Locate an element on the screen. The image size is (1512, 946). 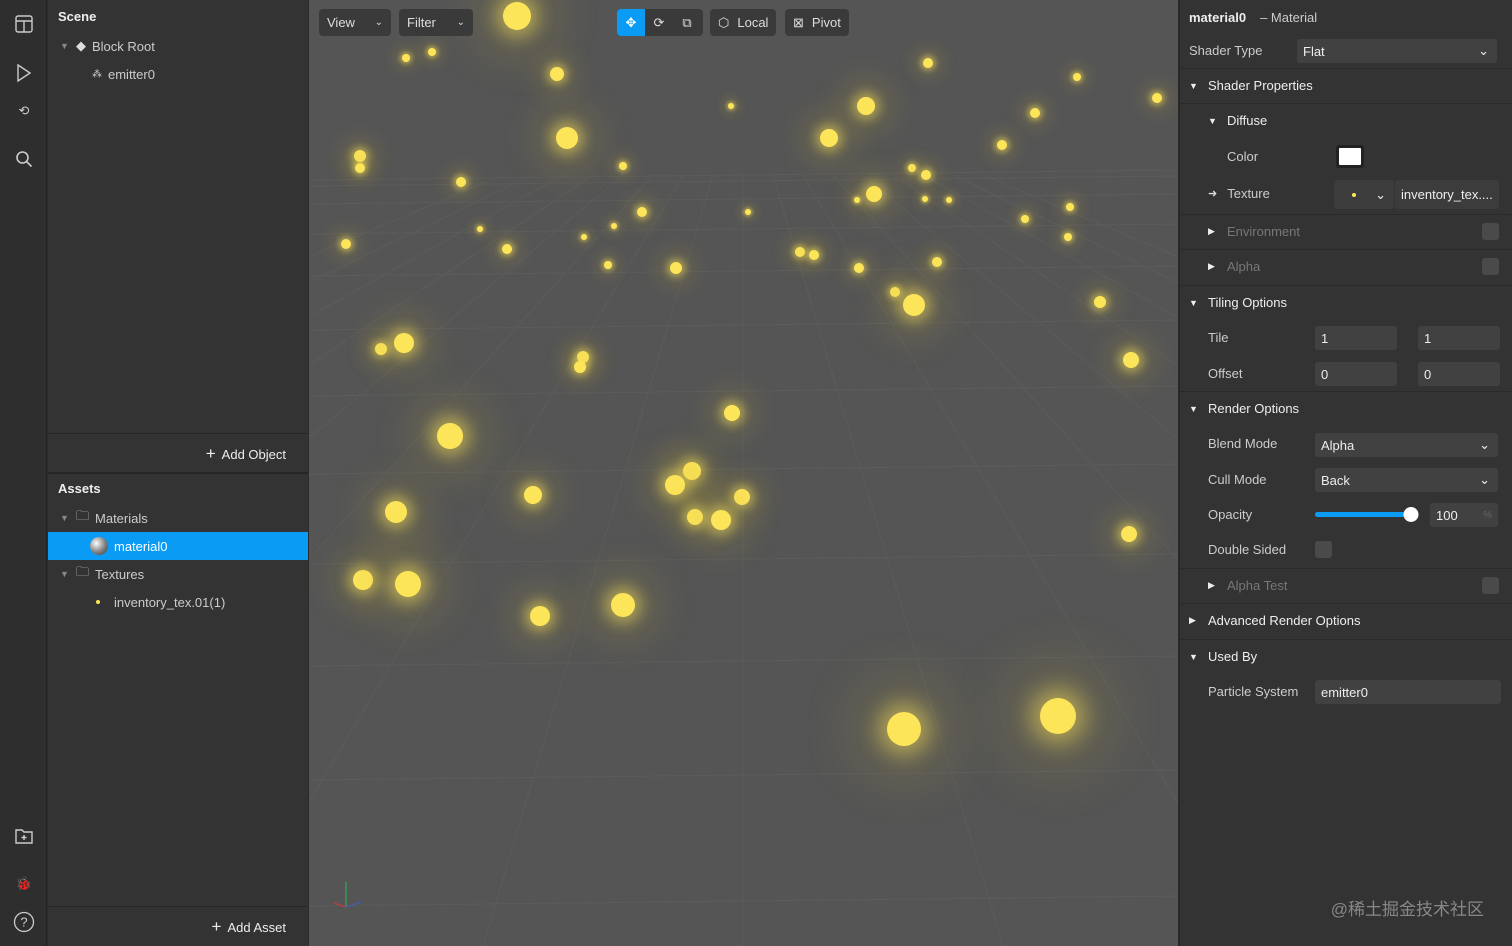
rotate-tool-icon: ⟳ is located at coordinates (659, 23).